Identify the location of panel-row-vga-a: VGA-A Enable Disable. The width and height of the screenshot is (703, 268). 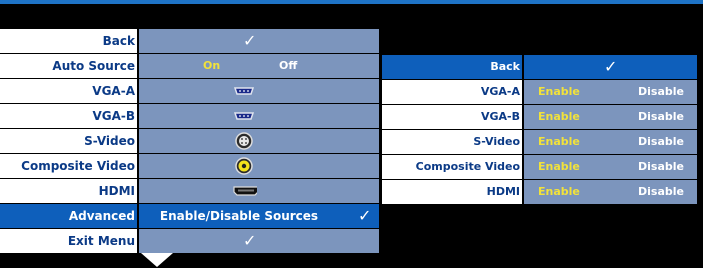
(539, 92).